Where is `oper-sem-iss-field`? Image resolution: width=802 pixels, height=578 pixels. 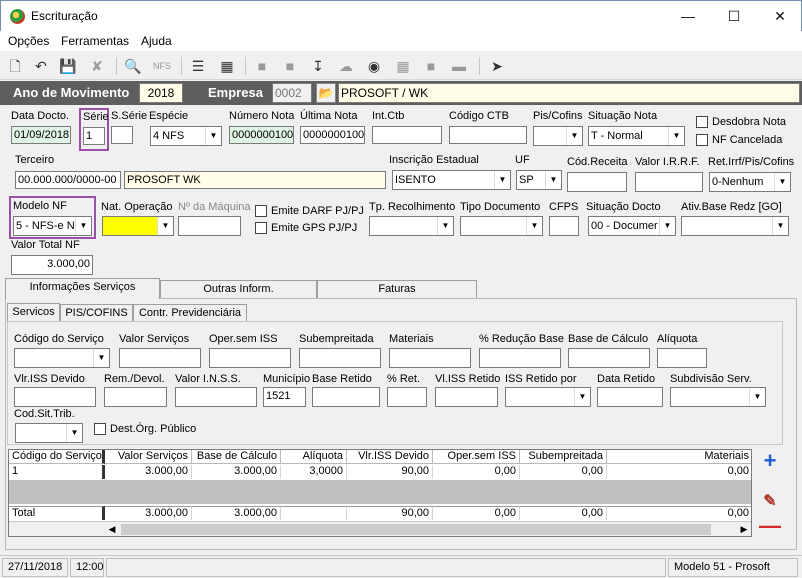
oper-sem-iss-field is located at coordinates (250, 358).